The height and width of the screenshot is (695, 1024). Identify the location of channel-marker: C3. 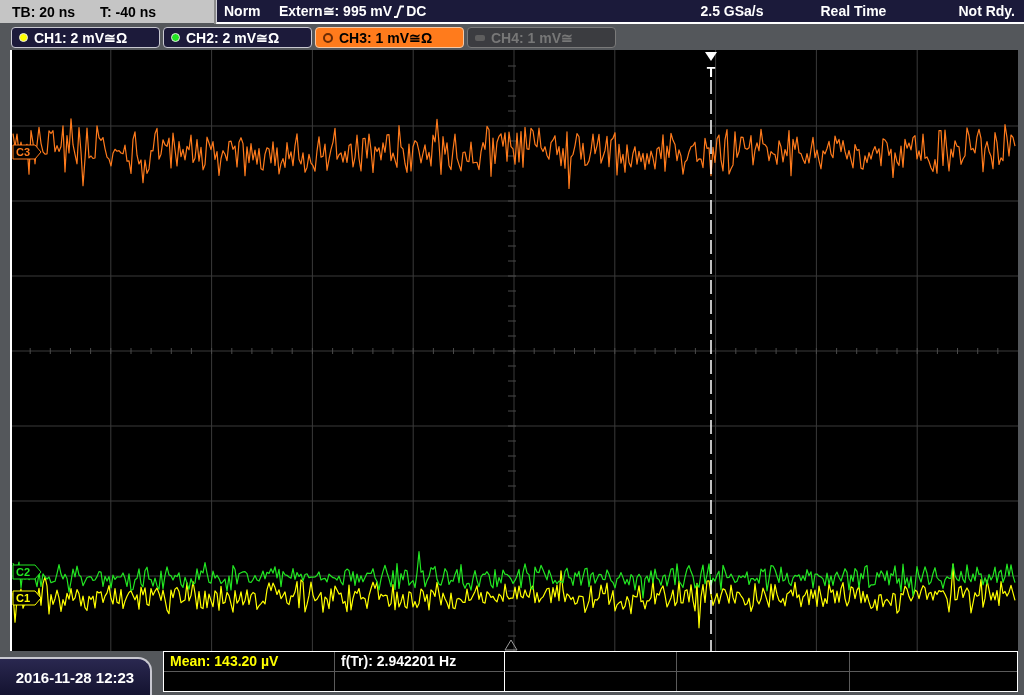
(27, 152).